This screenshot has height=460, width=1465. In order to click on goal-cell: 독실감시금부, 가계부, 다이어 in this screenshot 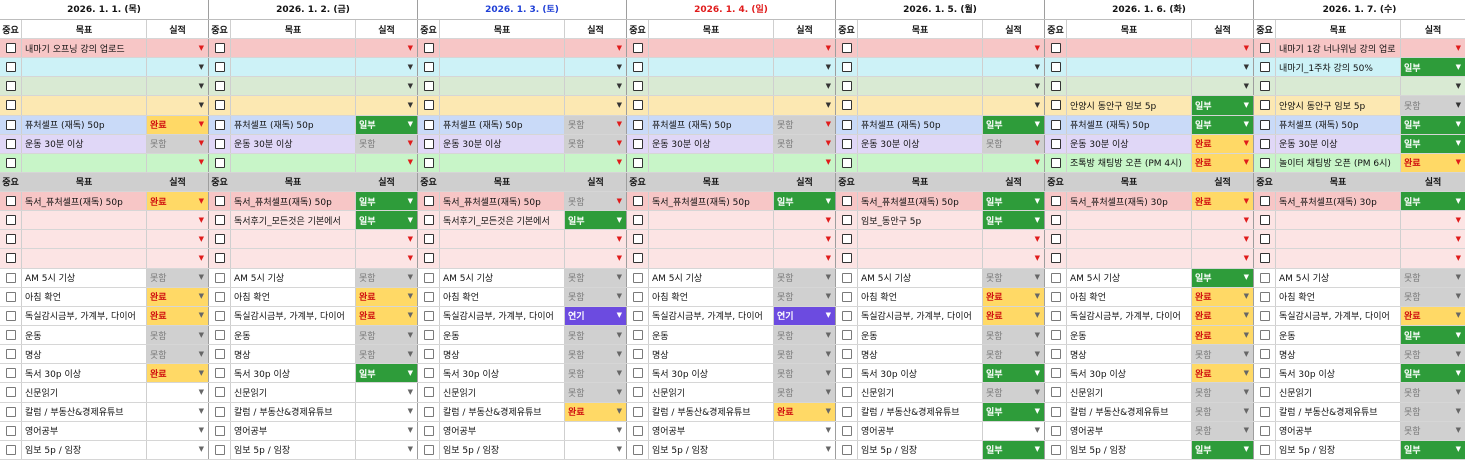, I will do `click(502, 315)`.